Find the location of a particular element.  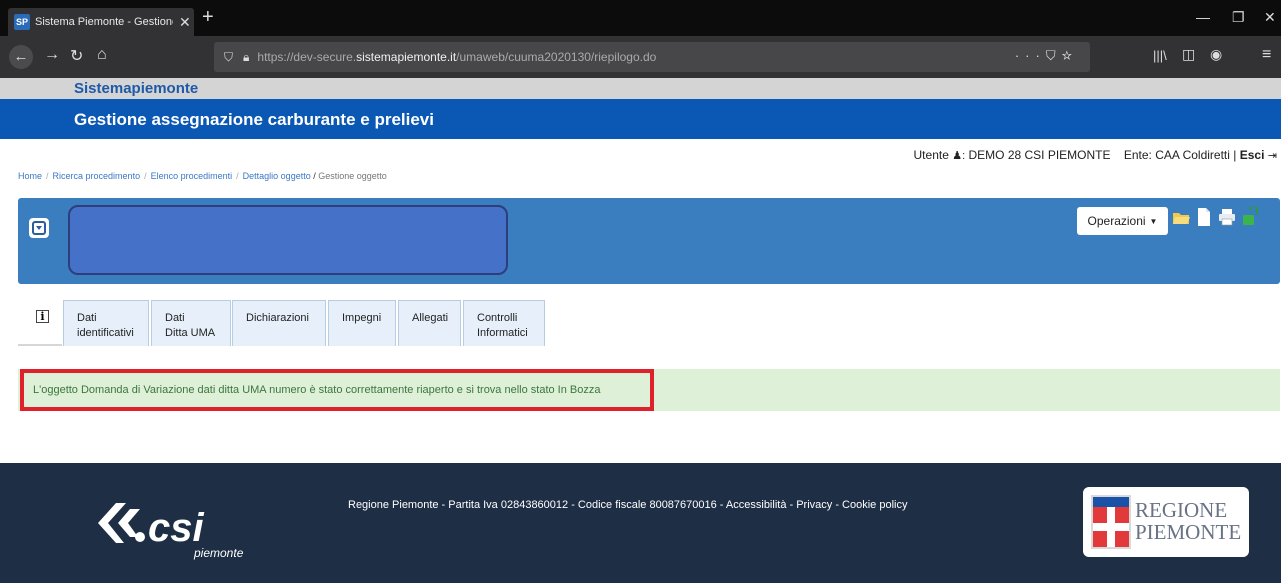

tab-dati-ditta-uma: Dati Ditta UMA is located at coordinates (191, 323).